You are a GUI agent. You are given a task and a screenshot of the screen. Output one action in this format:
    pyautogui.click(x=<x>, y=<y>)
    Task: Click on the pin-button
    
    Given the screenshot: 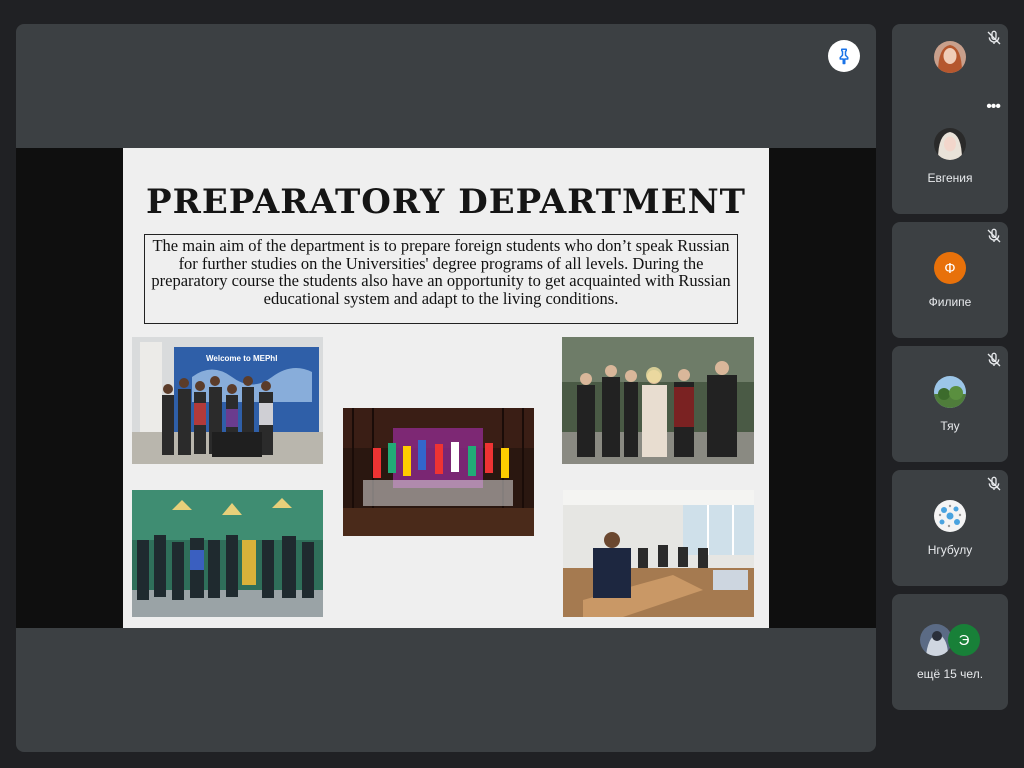 What is the action you would take?
    pyautogui.click(x=844, y=56)
    